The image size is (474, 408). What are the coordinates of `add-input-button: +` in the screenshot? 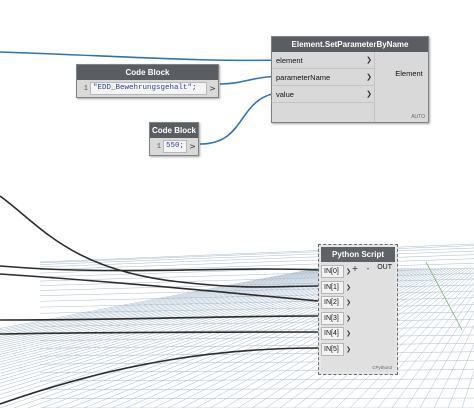 It's located at (355, 269).